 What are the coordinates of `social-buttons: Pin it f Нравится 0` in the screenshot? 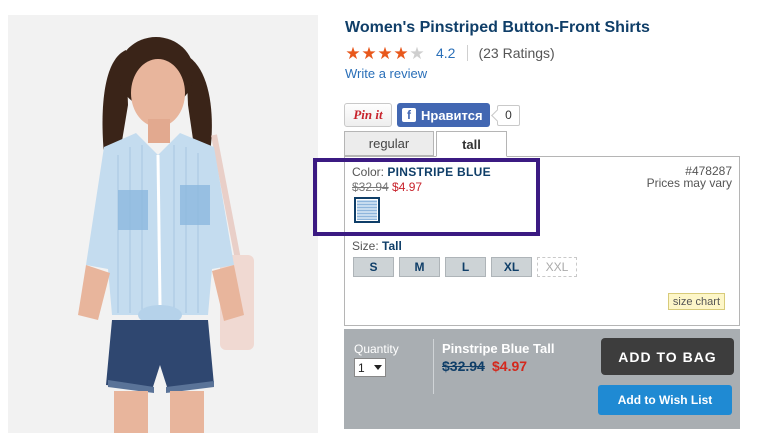 It's located at (432, 115).